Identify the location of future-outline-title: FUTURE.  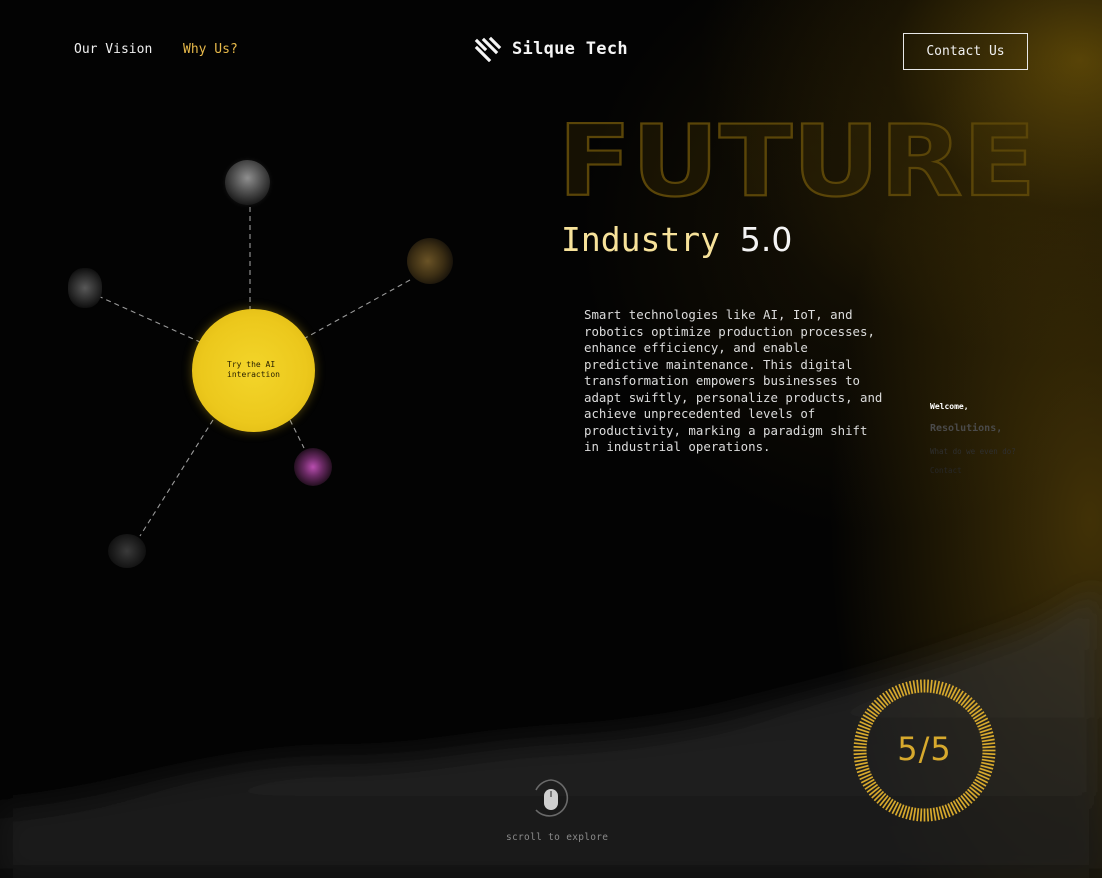
(797, 159).